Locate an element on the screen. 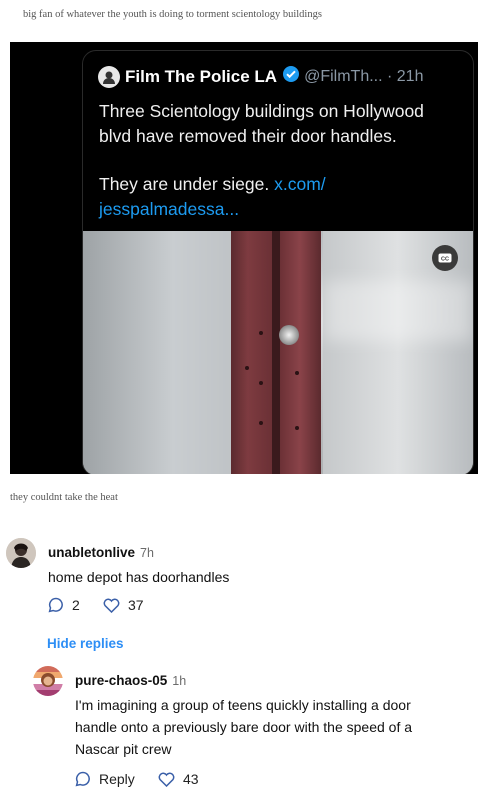 The width and height of the screenshot is (484, 797). glass-panel-left is located at coordinates (158, 352).